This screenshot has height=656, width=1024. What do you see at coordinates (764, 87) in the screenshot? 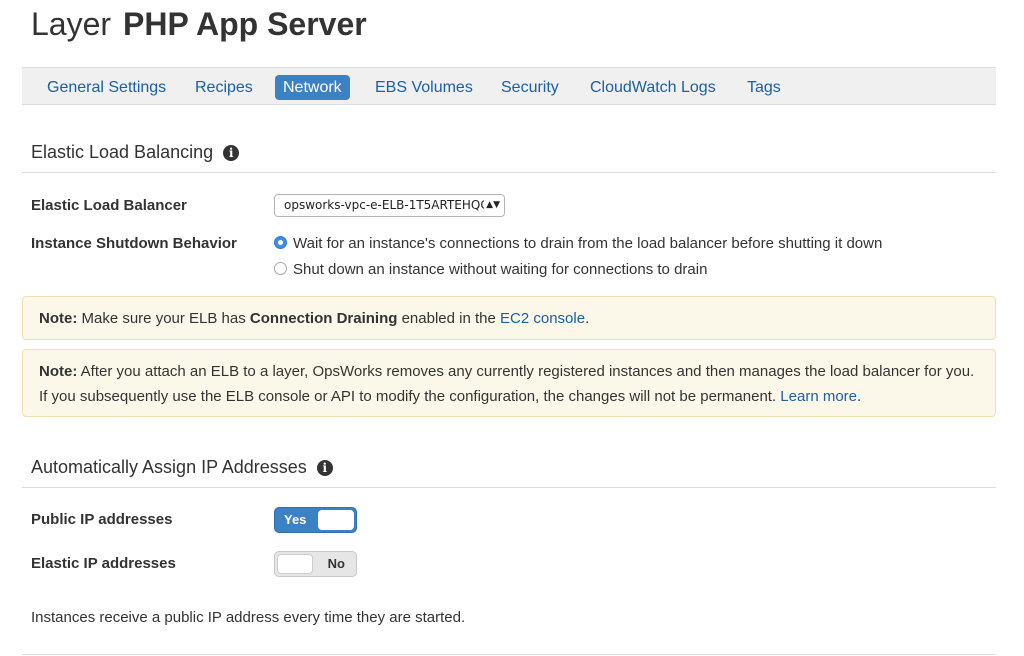
I see `tab-tags: Tags` at bounding box center [764, 87].